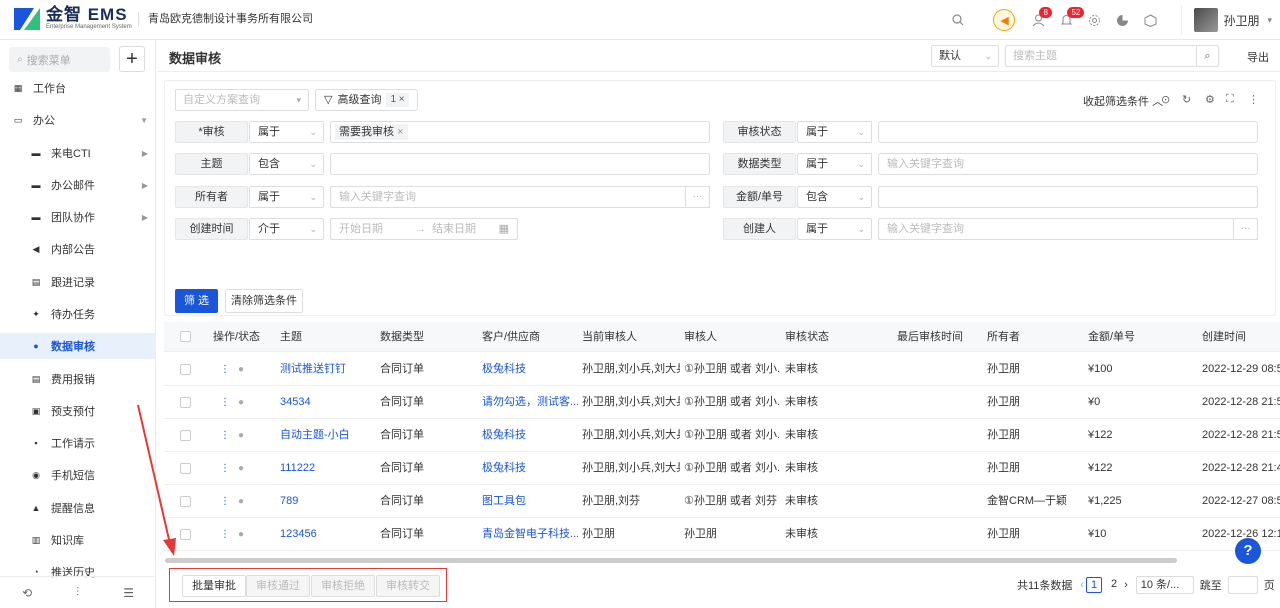  I want to click on sidebar-item: ▥ 知识库, so click(78, 540).